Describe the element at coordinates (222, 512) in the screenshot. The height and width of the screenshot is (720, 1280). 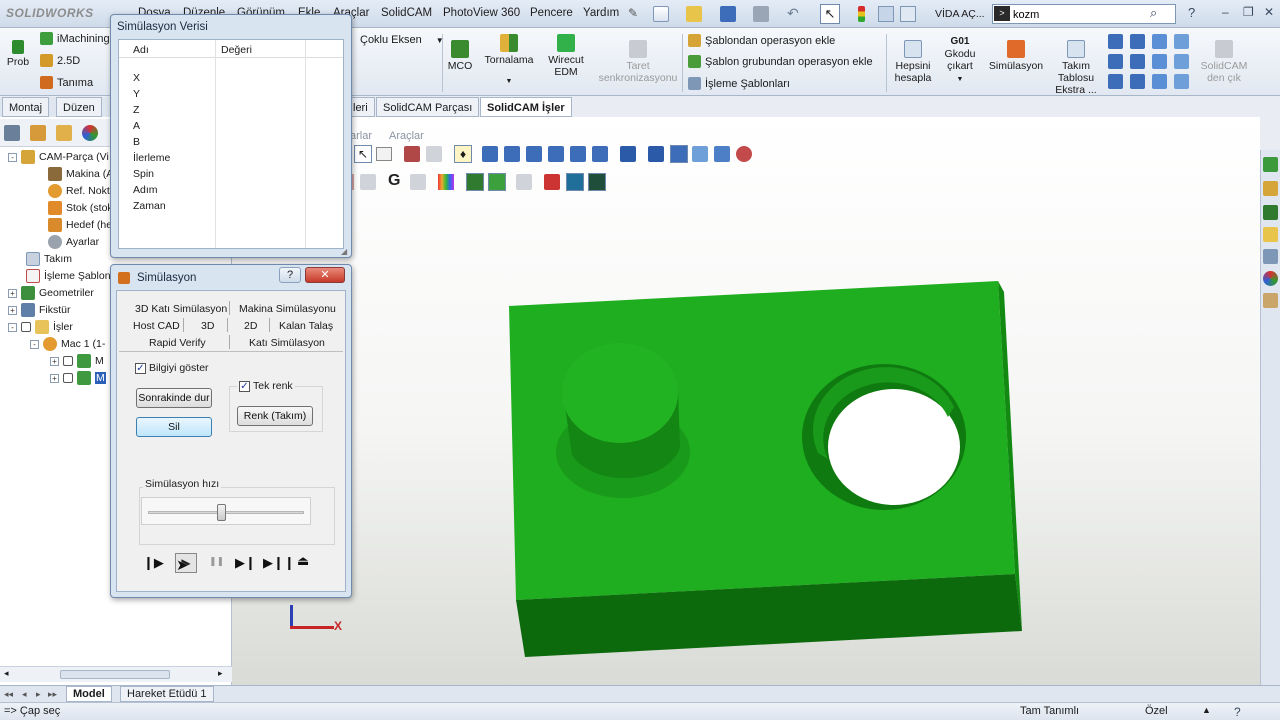
I see `slider-thumb` at that location.